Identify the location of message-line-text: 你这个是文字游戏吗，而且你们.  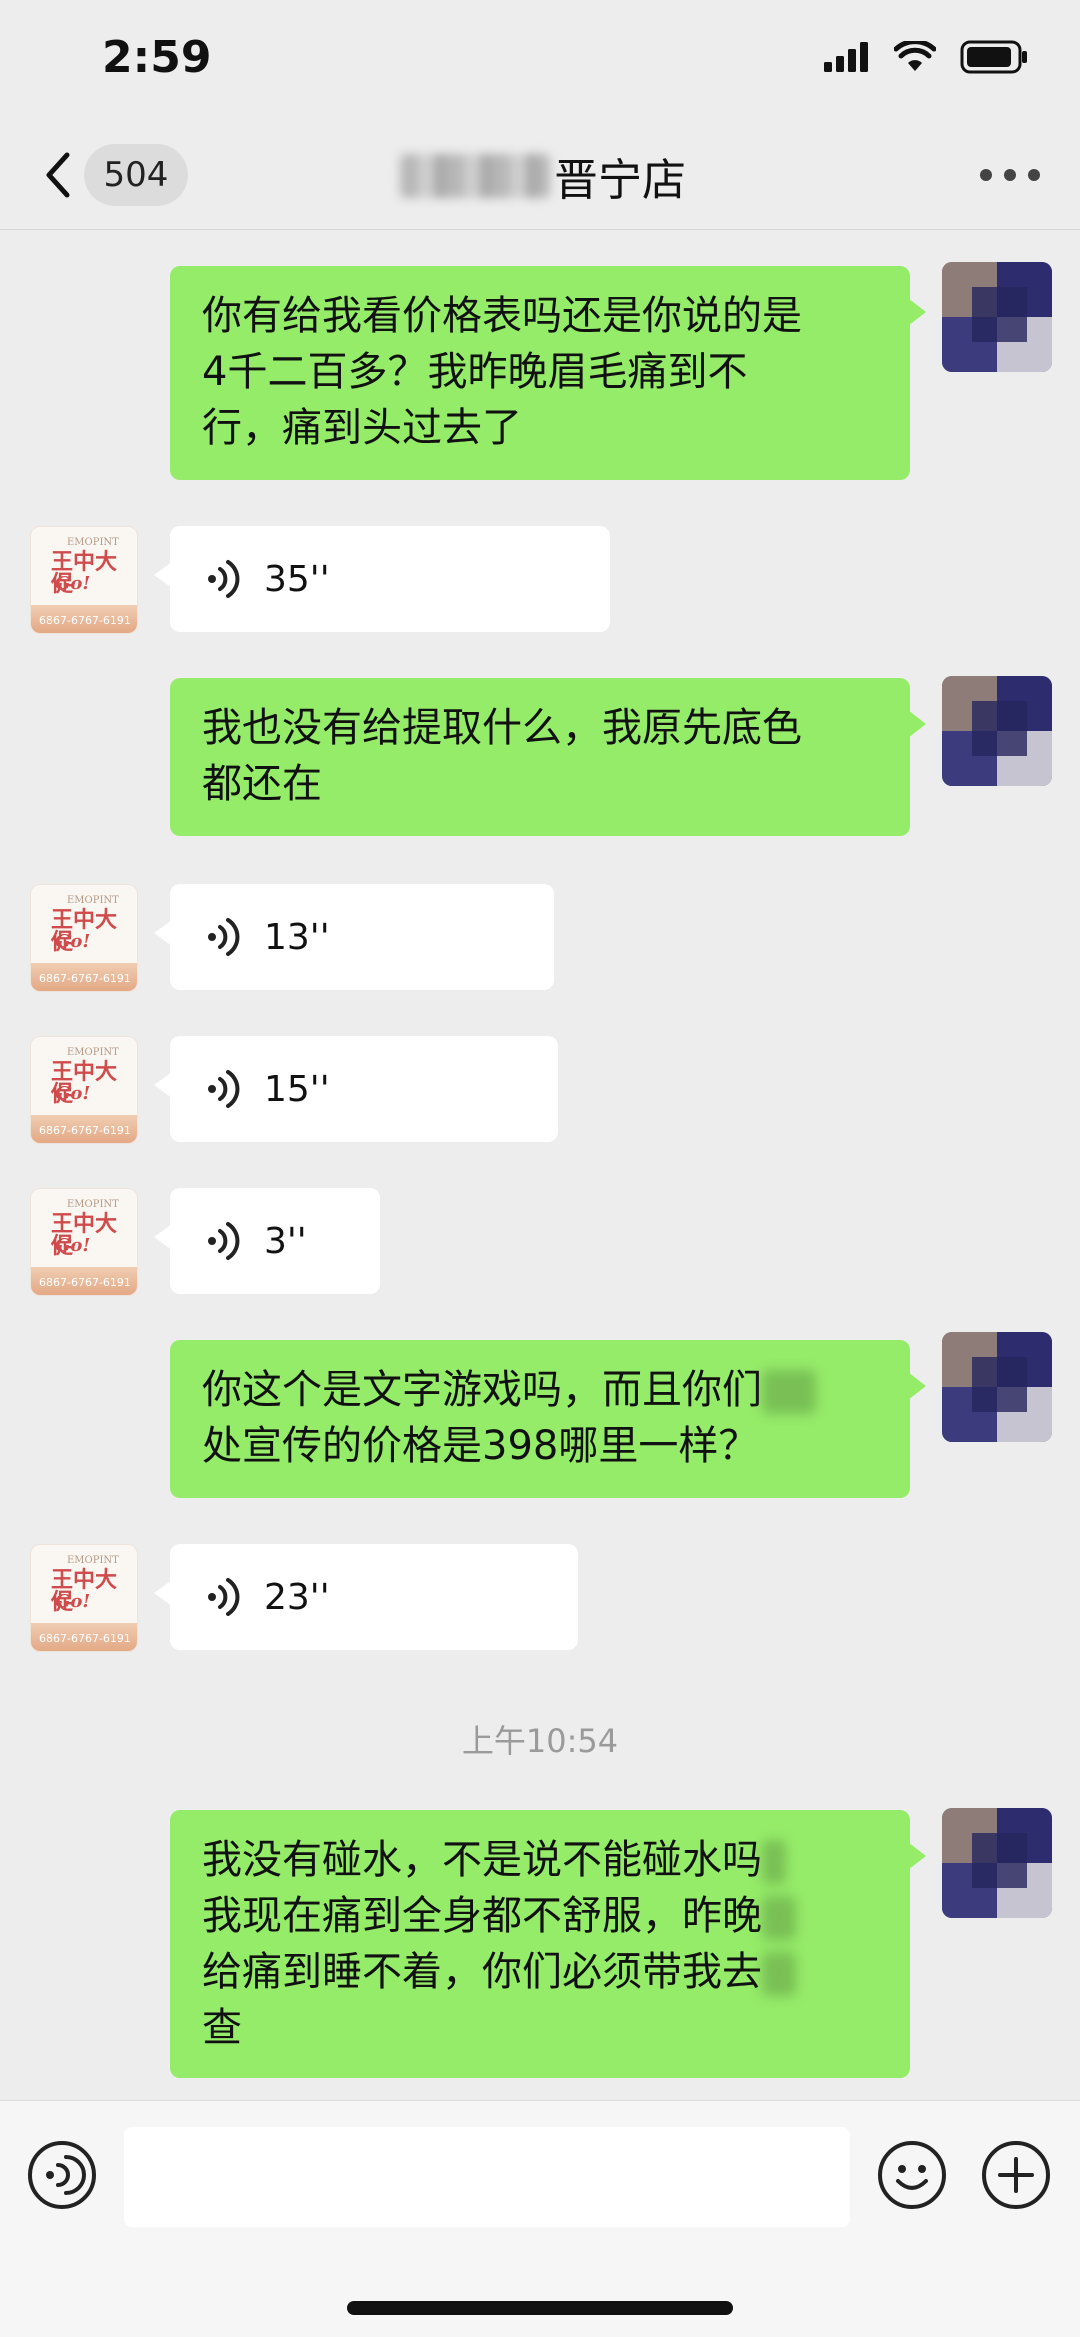
(482, 1390).